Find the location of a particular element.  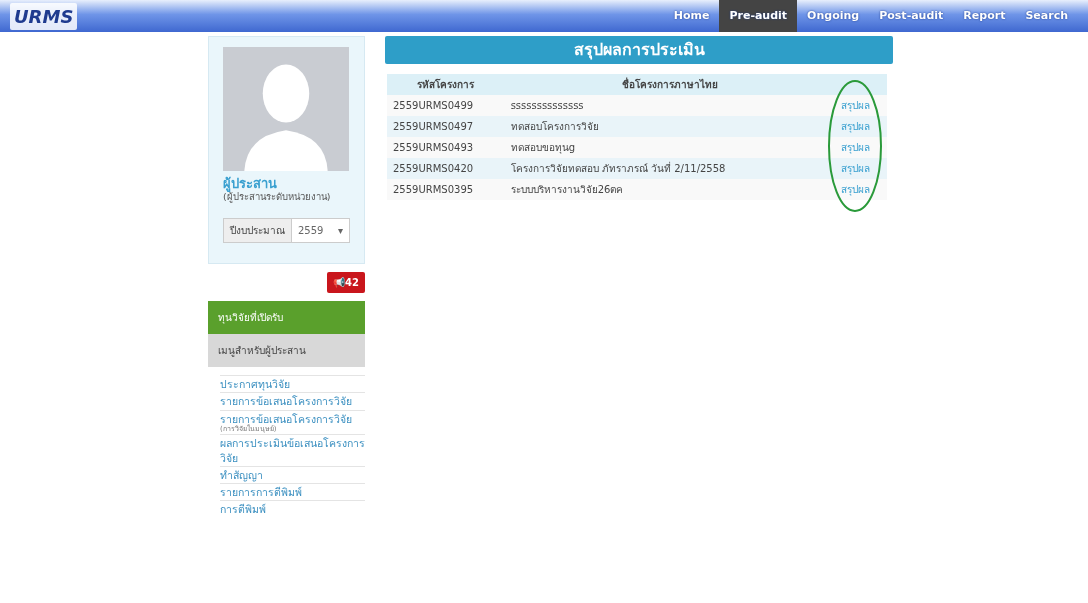

table-cell: 2559URMS0499 is located at coordinates (446, 105).